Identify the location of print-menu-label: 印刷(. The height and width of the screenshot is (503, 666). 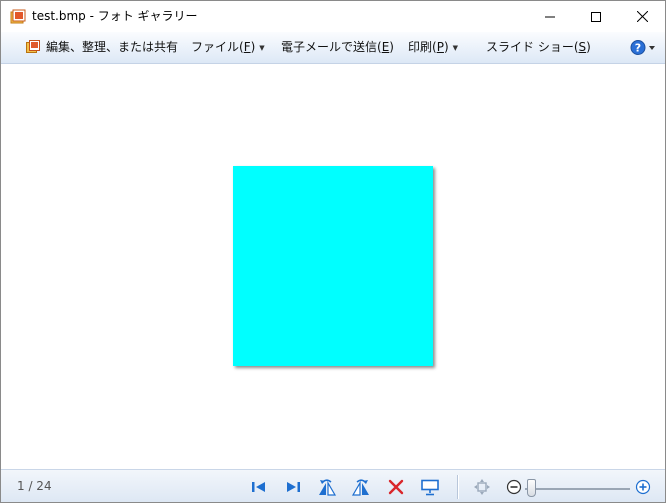
(422, 47).